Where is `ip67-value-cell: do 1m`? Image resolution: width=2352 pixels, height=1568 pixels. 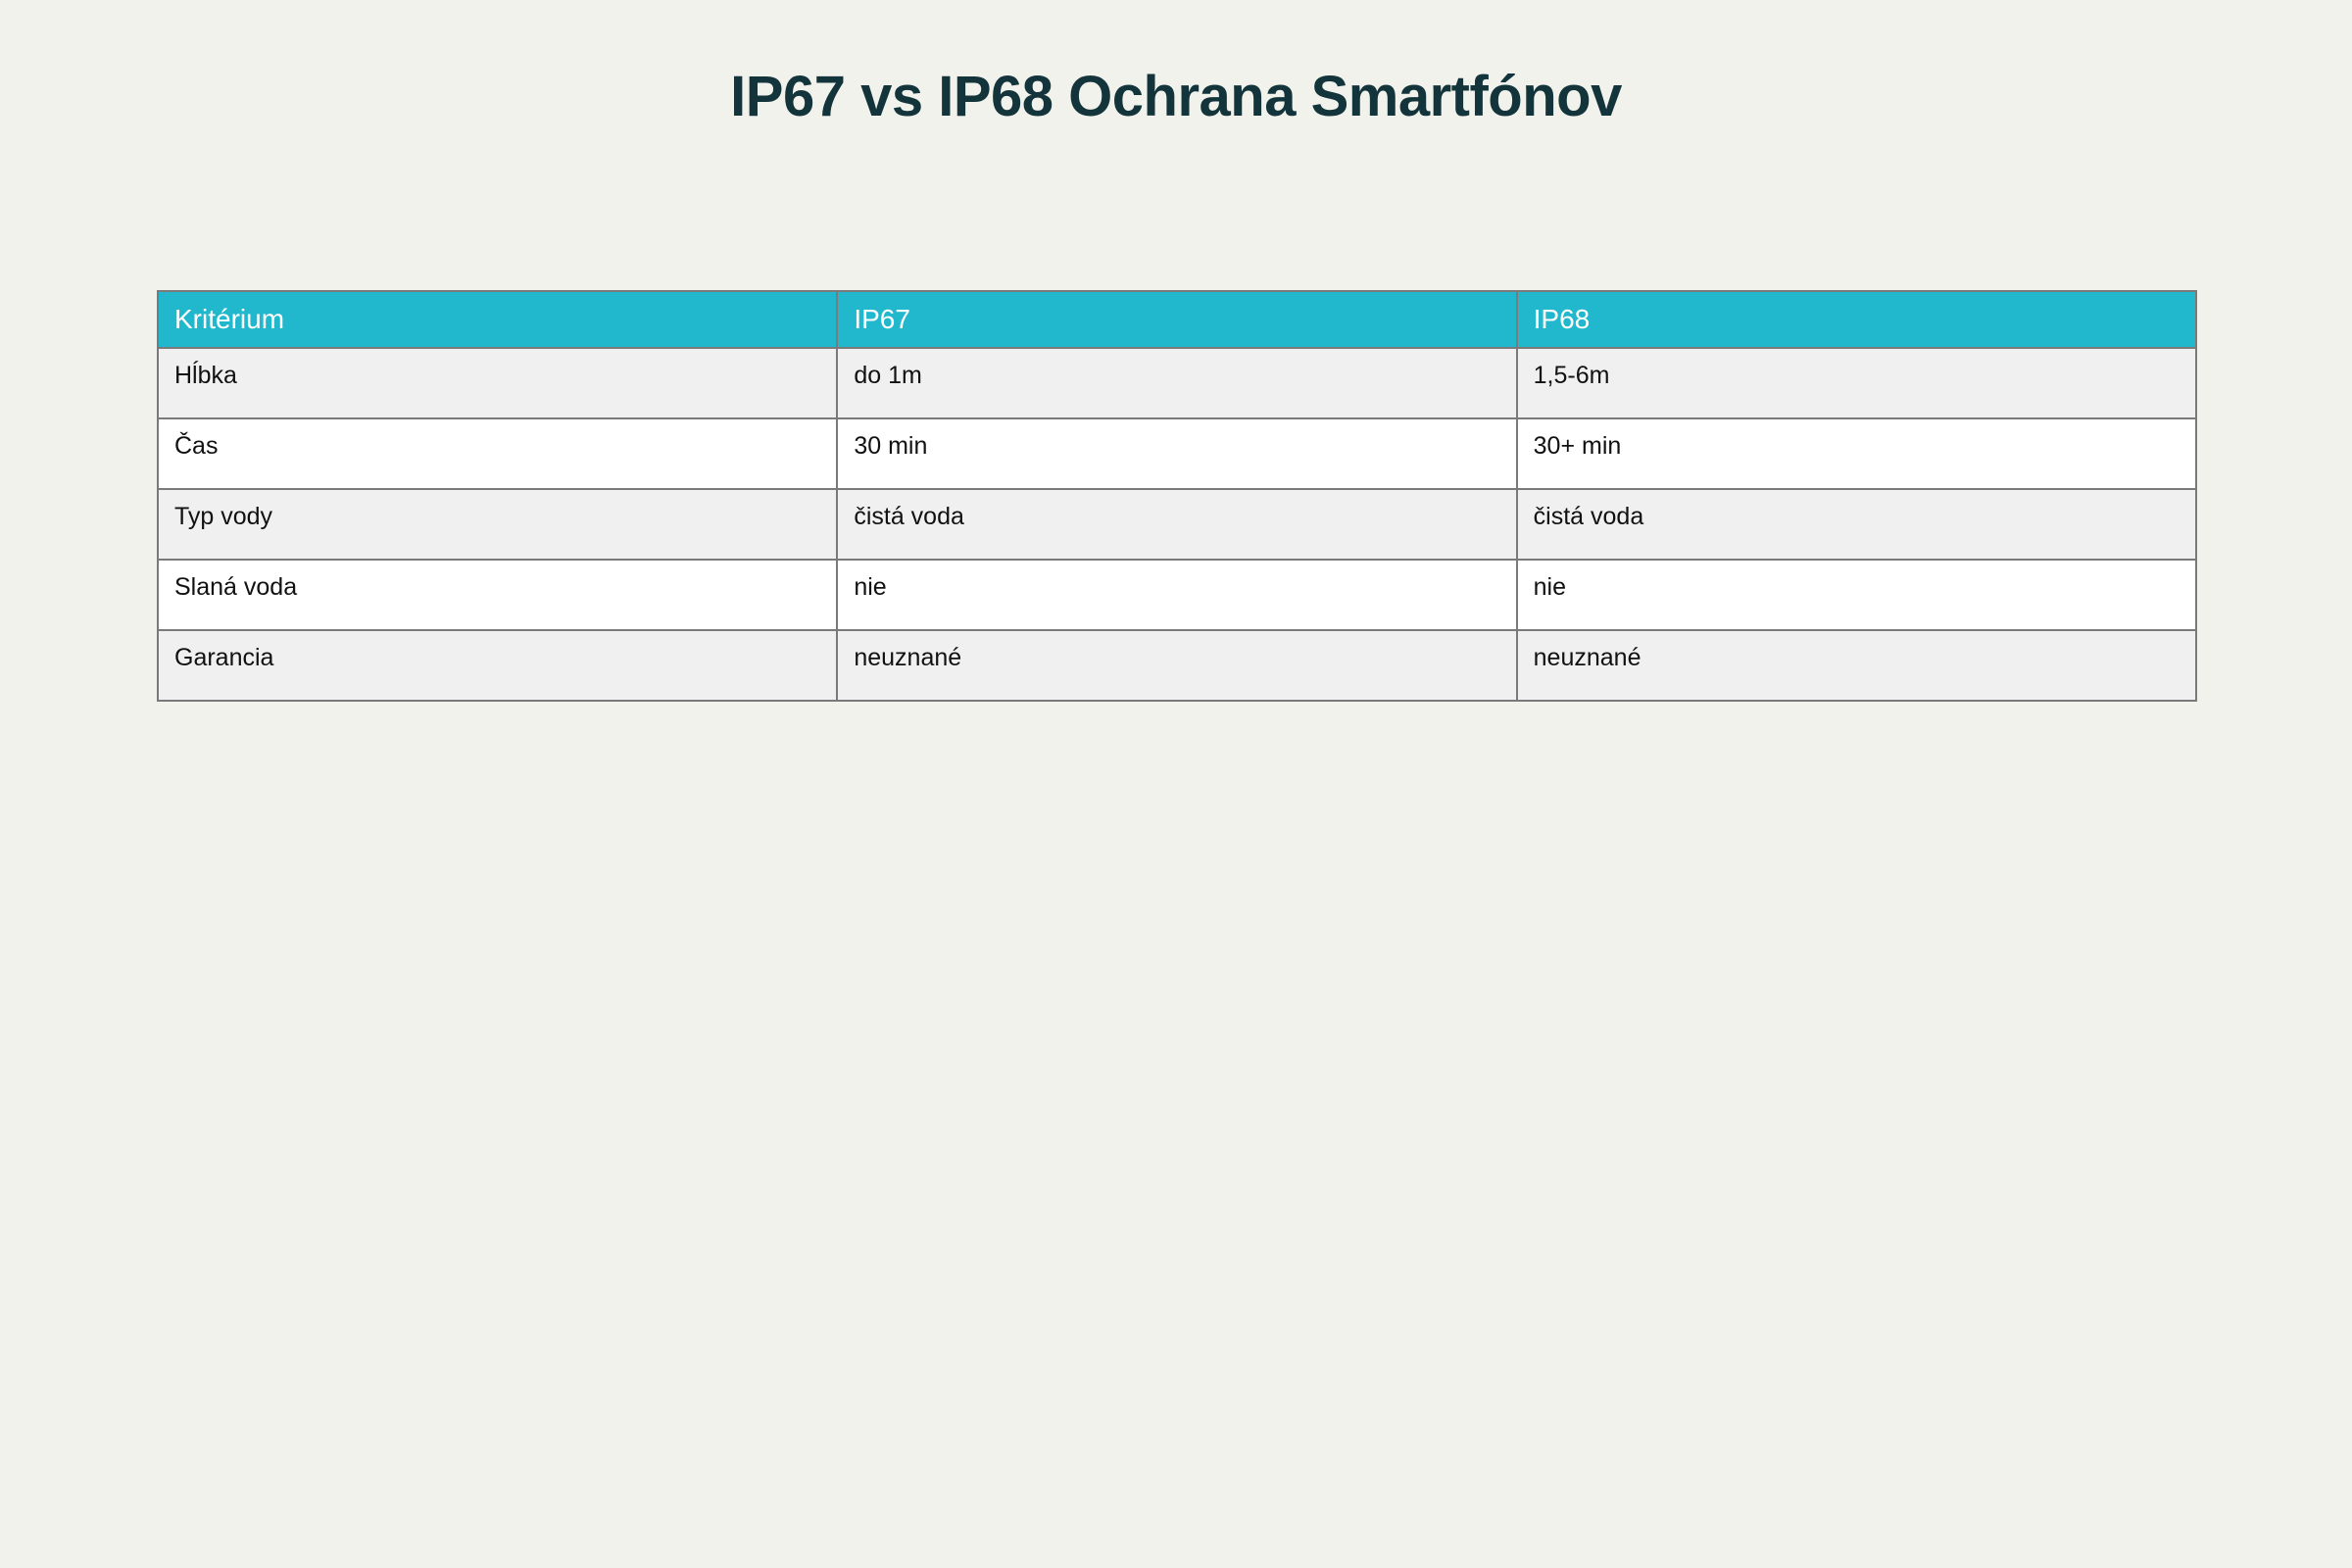 ip67-value-cell: do 1m is located at coordinates (1177, 383).